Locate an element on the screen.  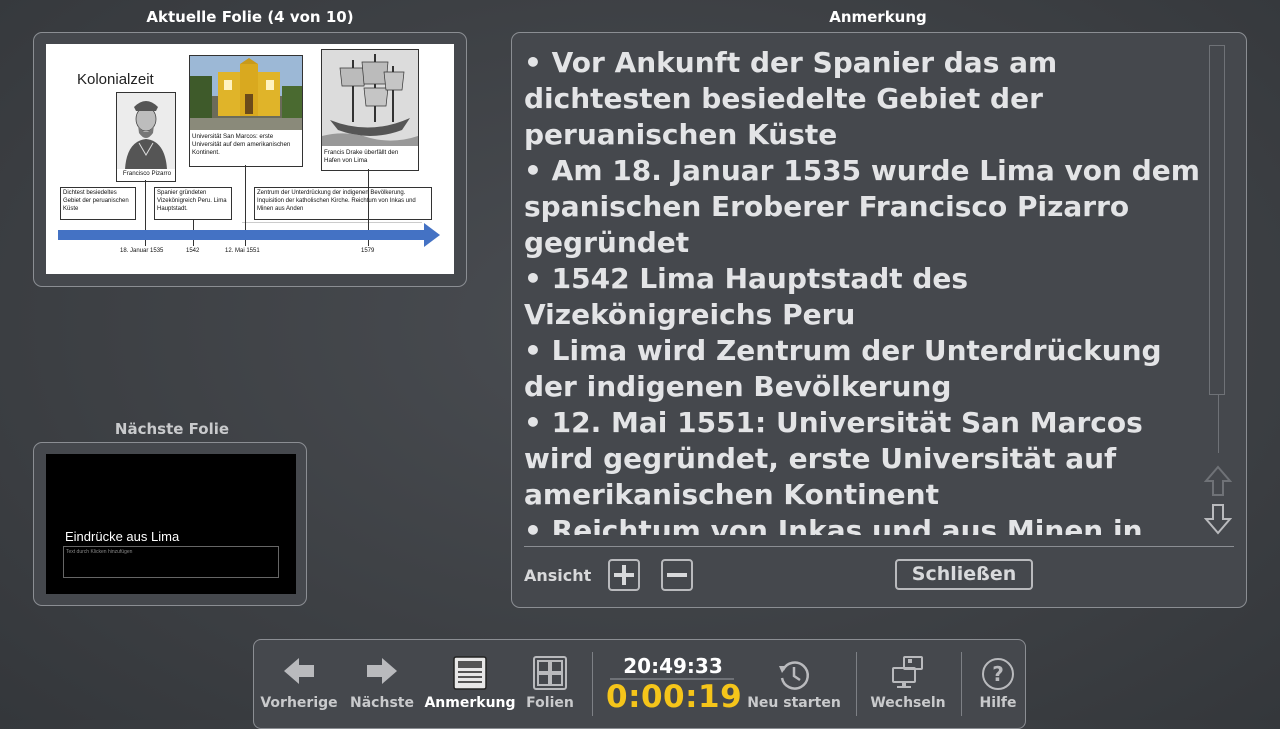
timeline-arrow is located at coordinates (249, 234).